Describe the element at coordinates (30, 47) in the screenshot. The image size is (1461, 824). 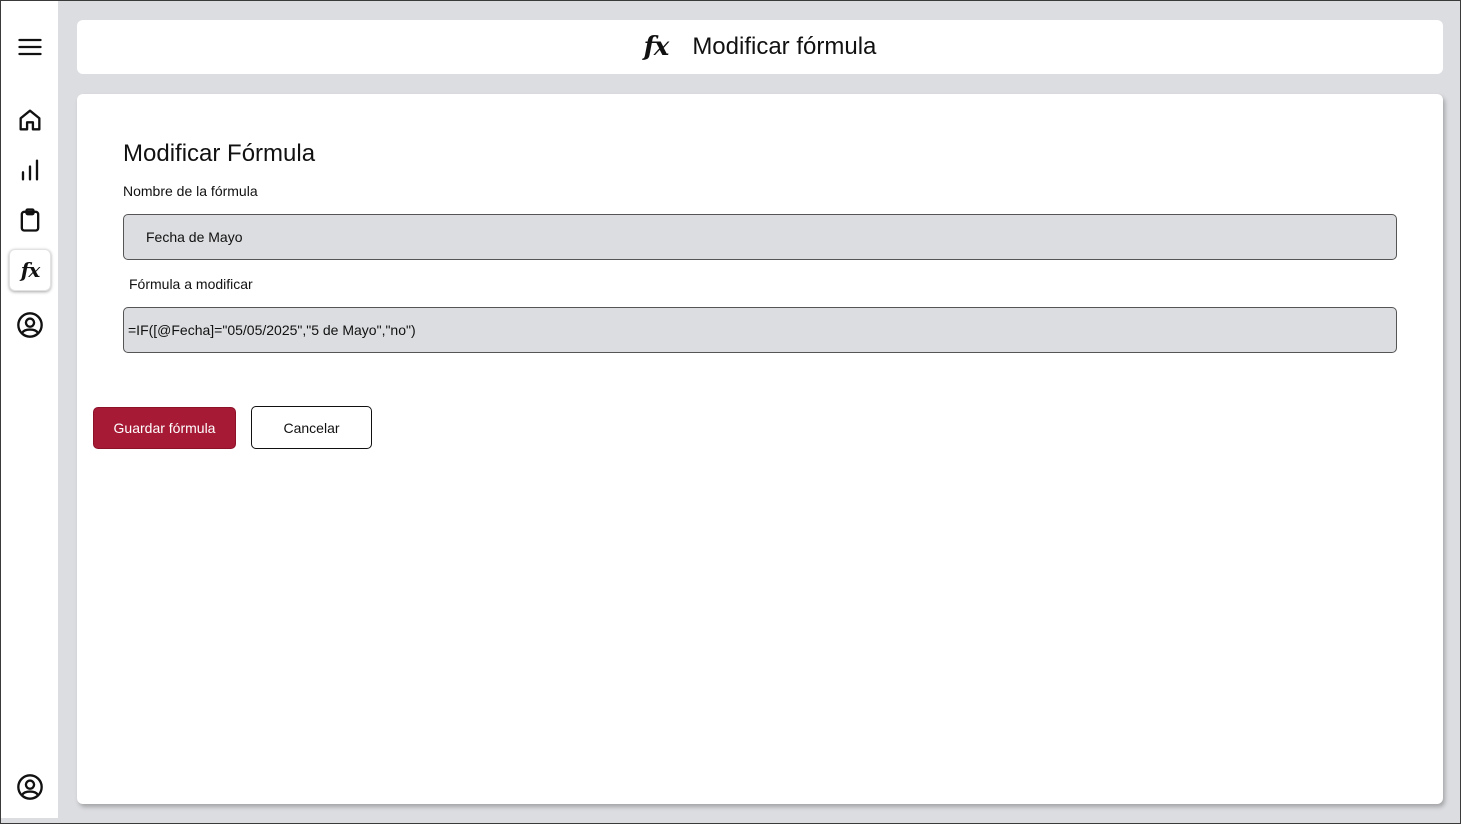
I see `menu-icon` at that location.